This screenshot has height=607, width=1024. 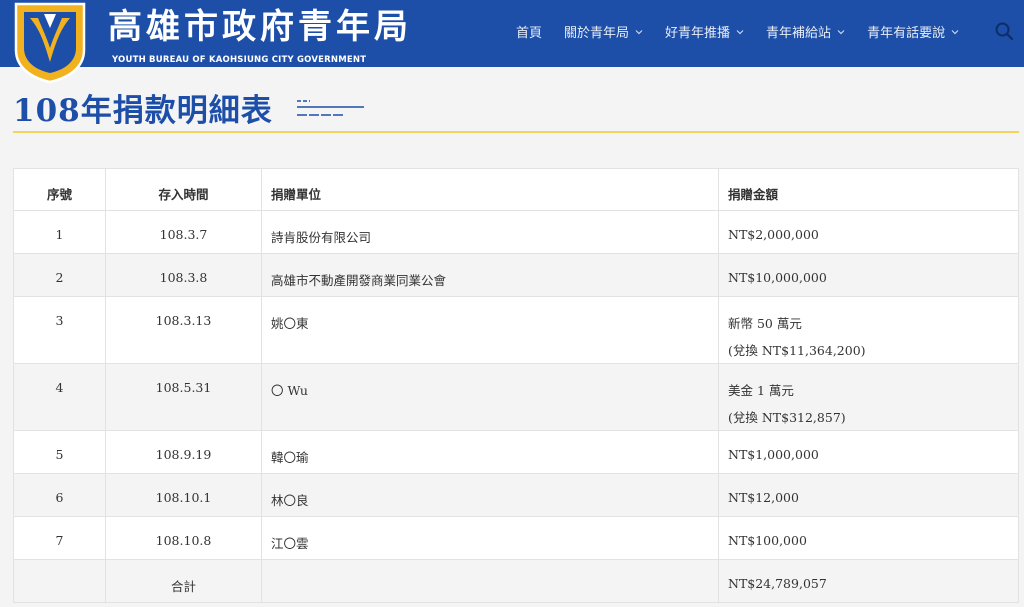 I want to click on cell-amount: 美金 1 萬元 (兌換 NT$312,857), so click(x=868, y=397).